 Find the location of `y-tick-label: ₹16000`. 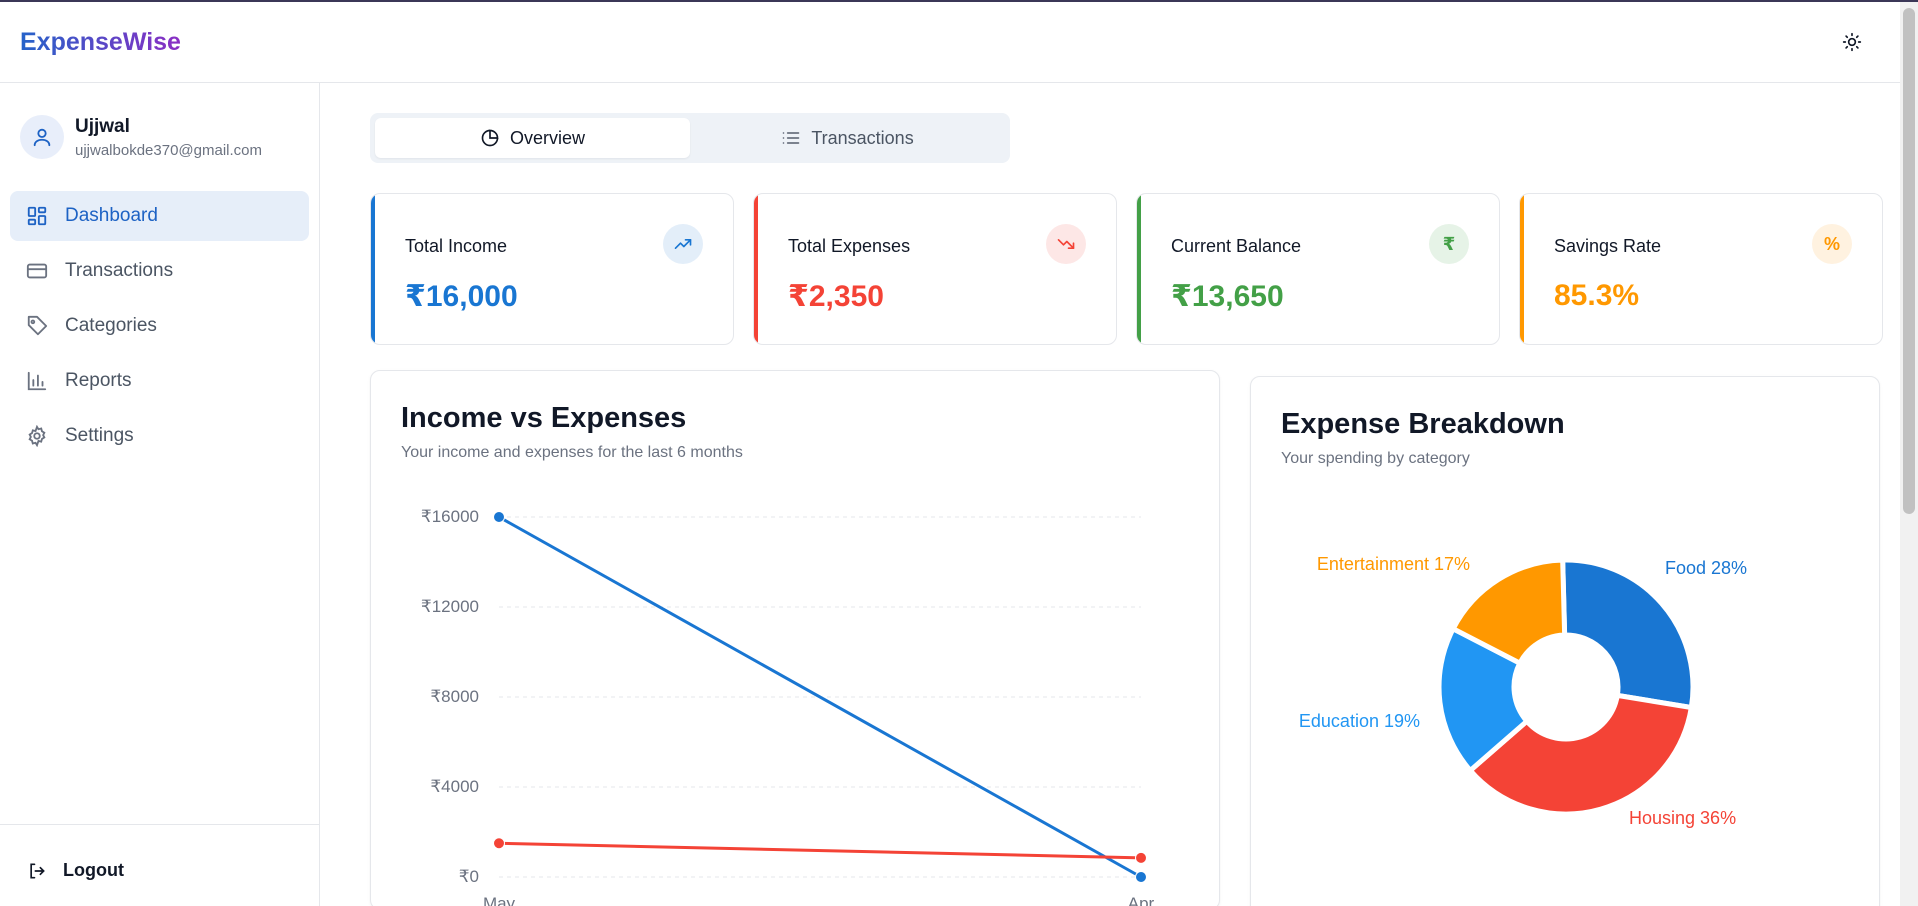

y-tick-label: ₹16000 is located at coordinates (450, 516).